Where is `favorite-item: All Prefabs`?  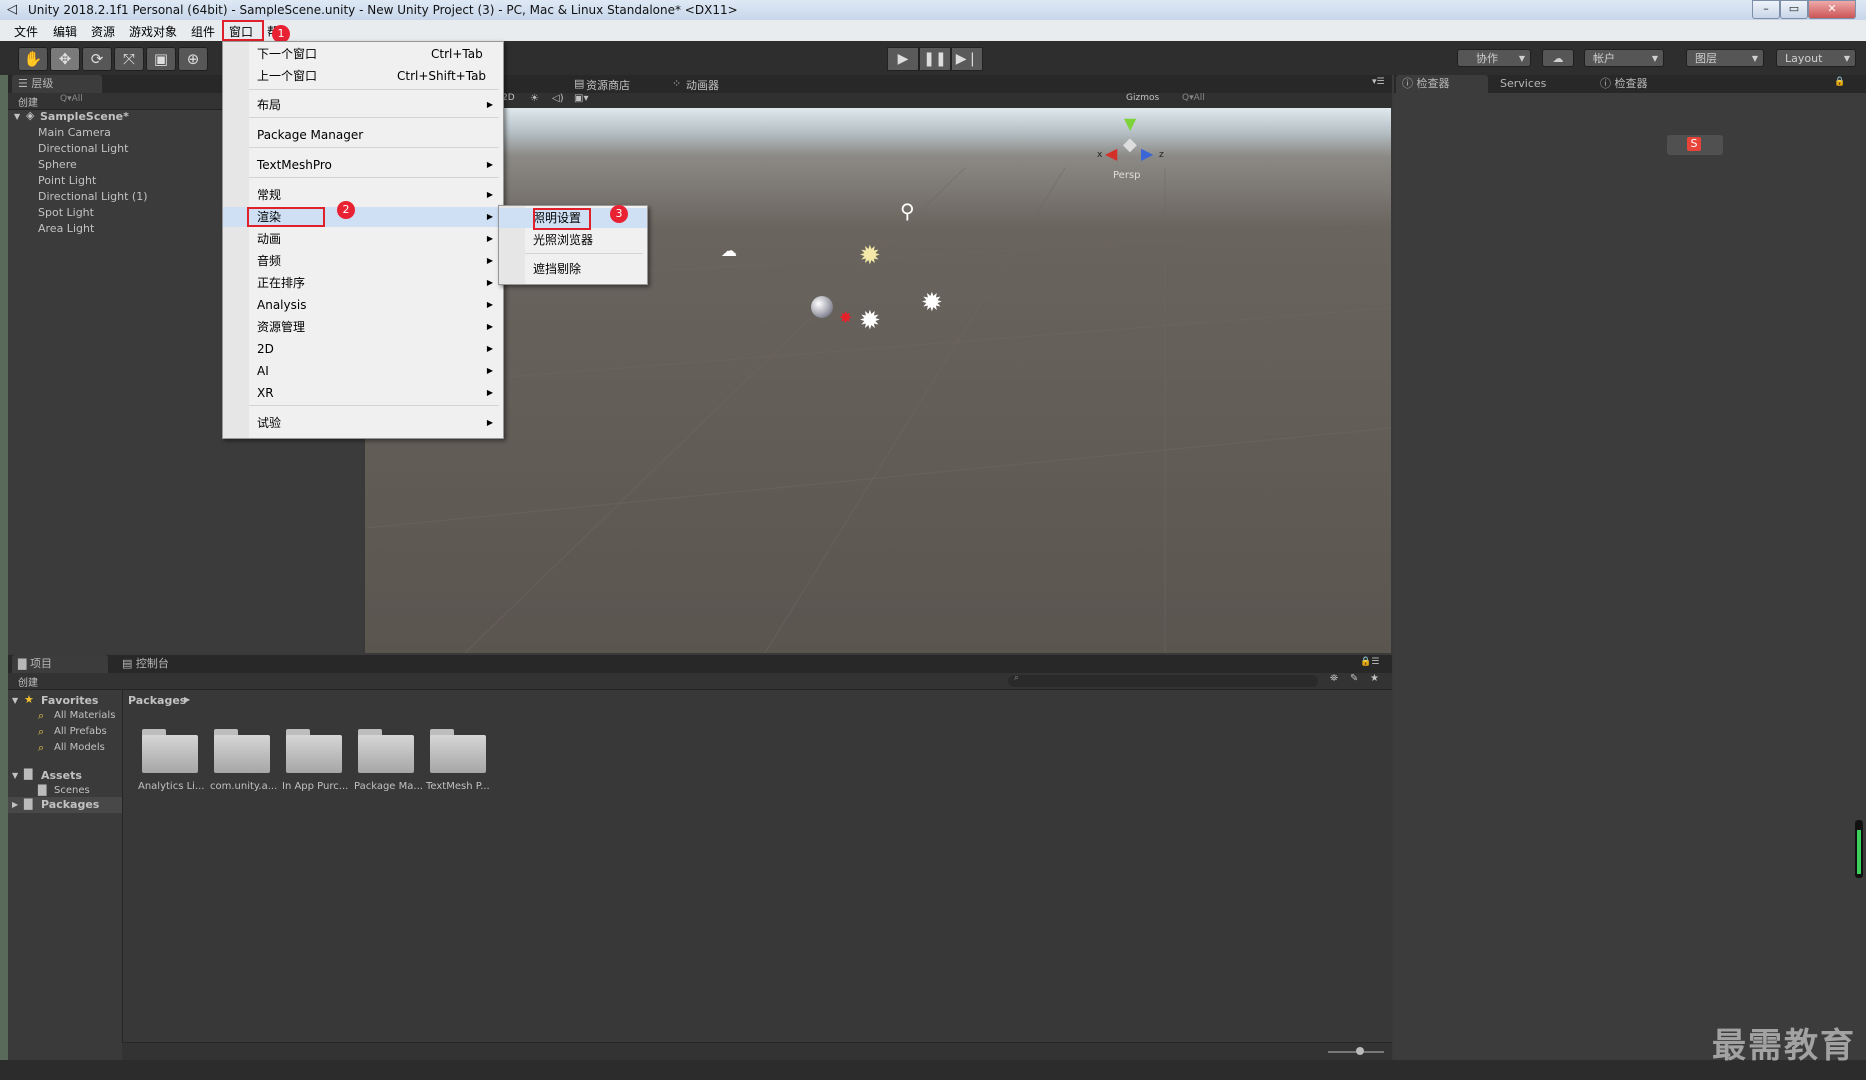
favorite-item: All Prefabs is located at coordinates (80, 731).